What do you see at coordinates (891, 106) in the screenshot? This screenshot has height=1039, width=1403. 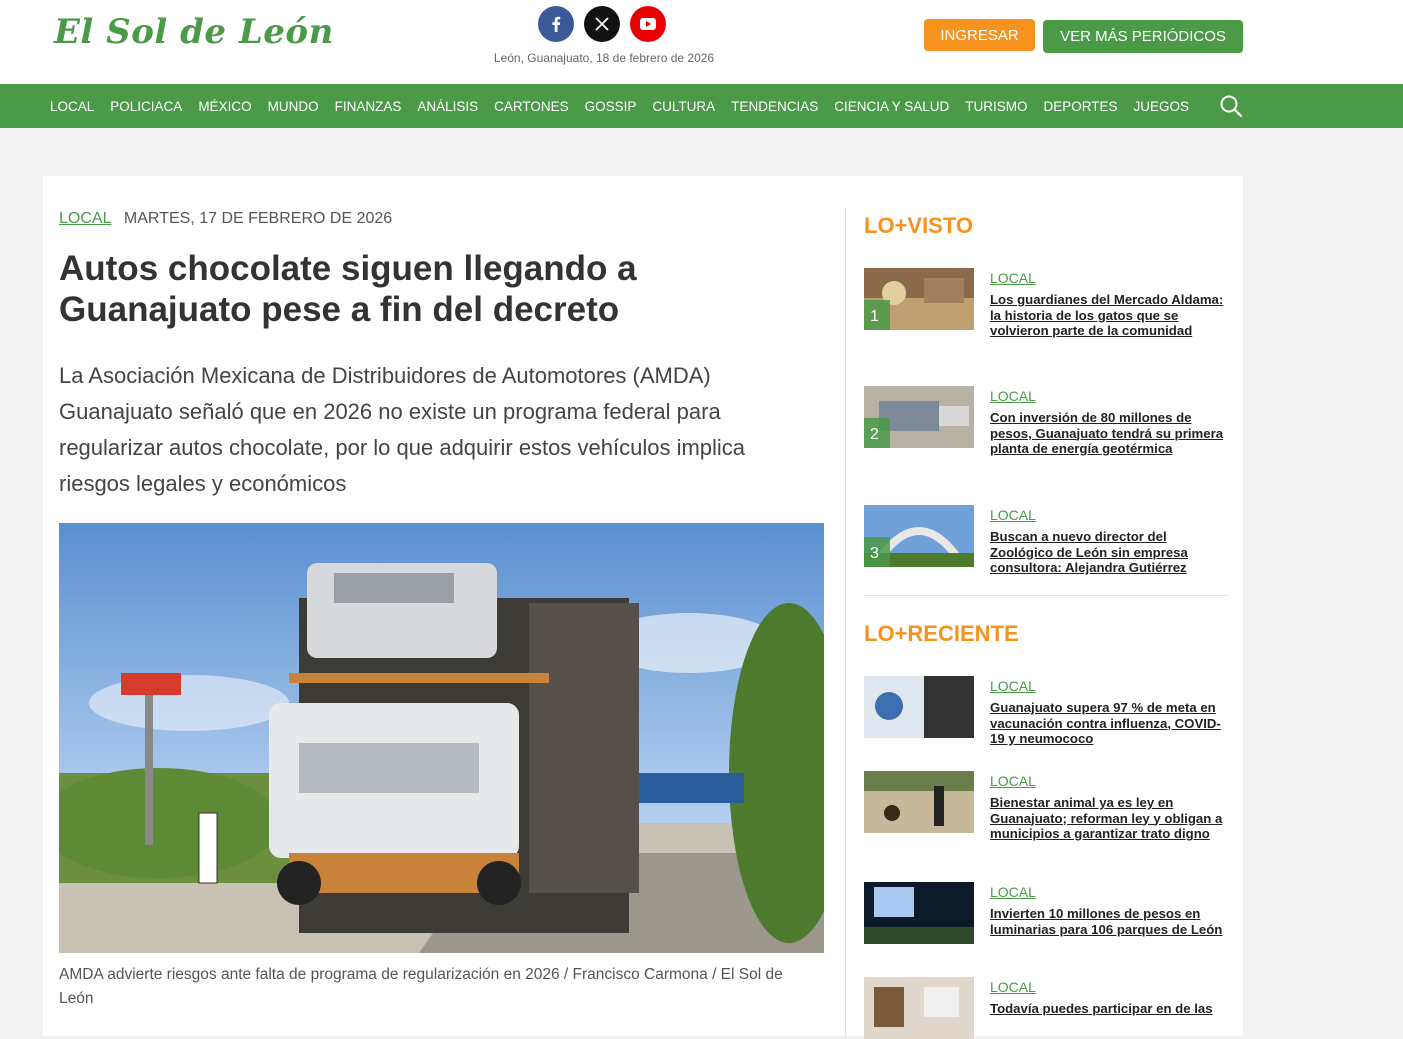 I see `nav-item-ciencia-salud: CIENCIA Y SALUD` at bounding box center [891, 106].